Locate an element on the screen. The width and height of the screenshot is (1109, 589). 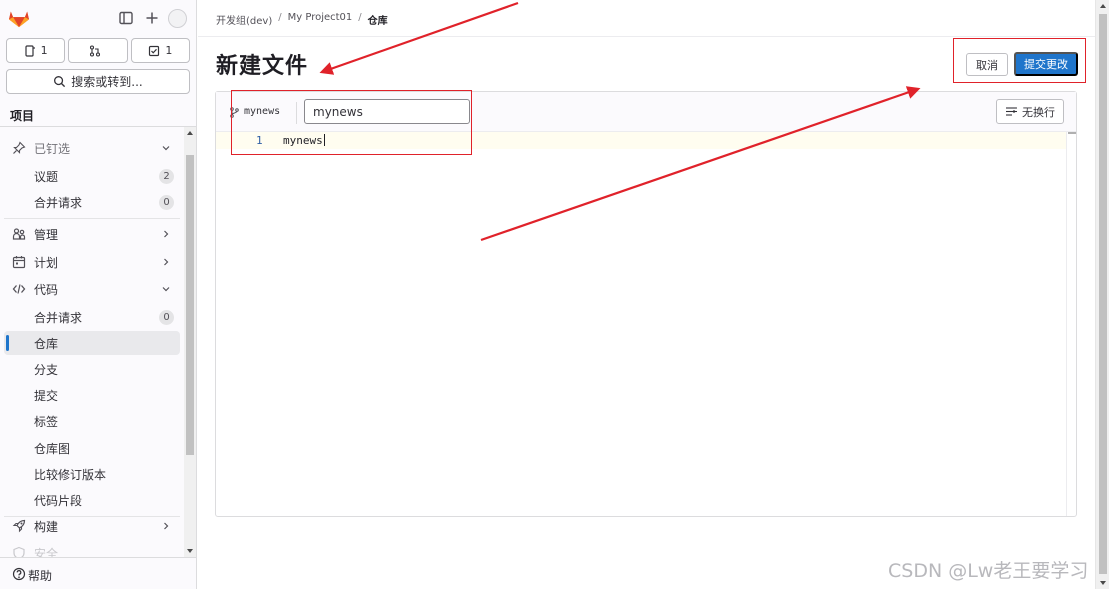
annotation-box-actions is located at coordinates (1019, 60).